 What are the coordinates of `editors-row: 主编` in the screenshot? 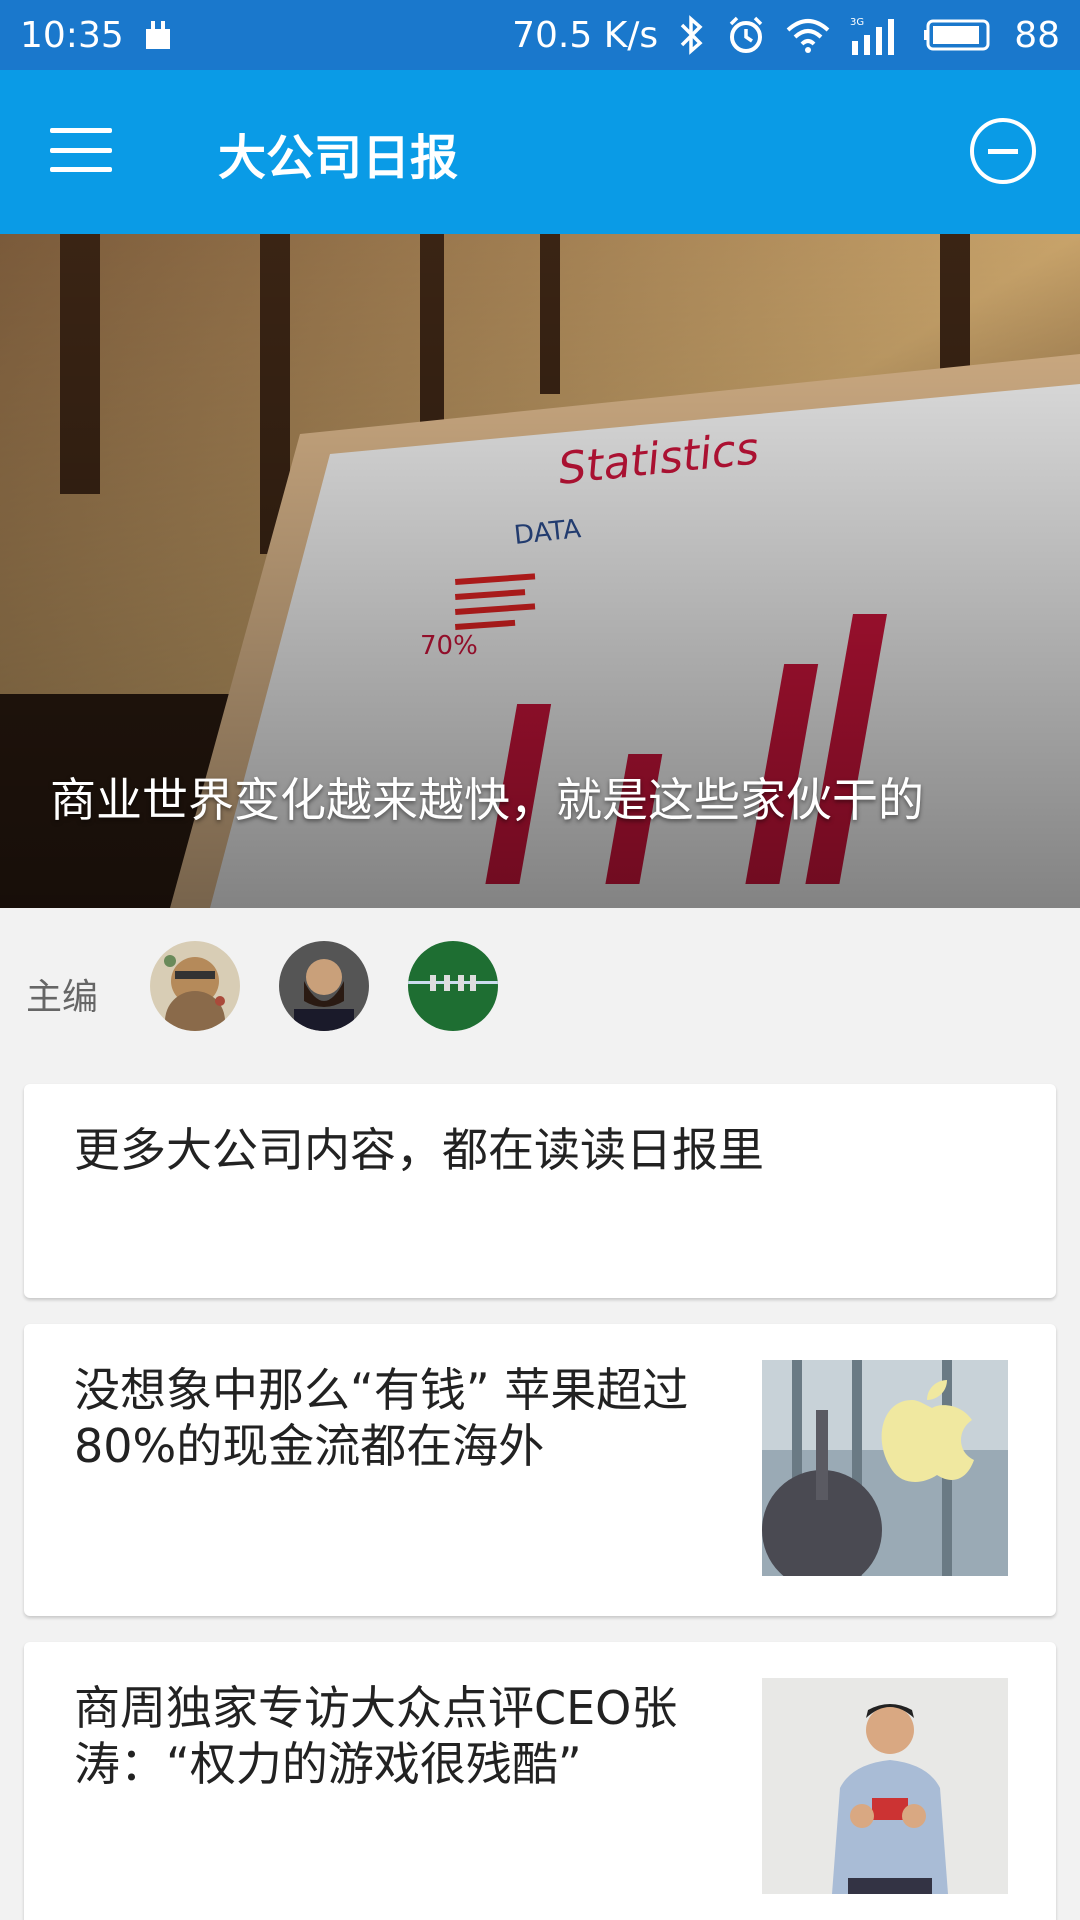 It's located at (540, 993).